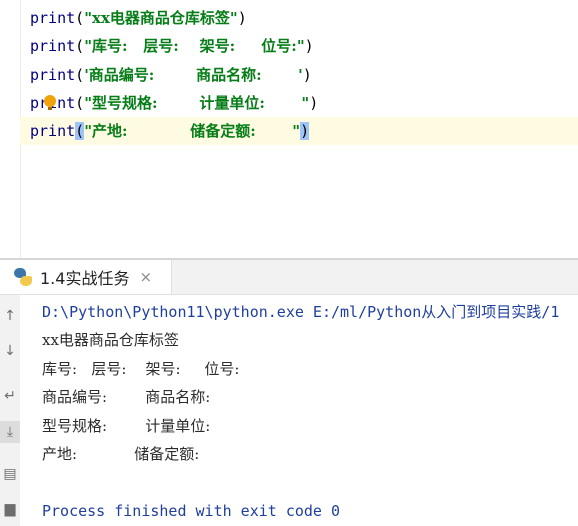 Image resolution: width=578 pixels, height=526 pixels. What do you see at coordinates (192, 131) in the screenshot?
I see `string-literal: "产地: 储备定额: "` at bounding box center [192, 131].